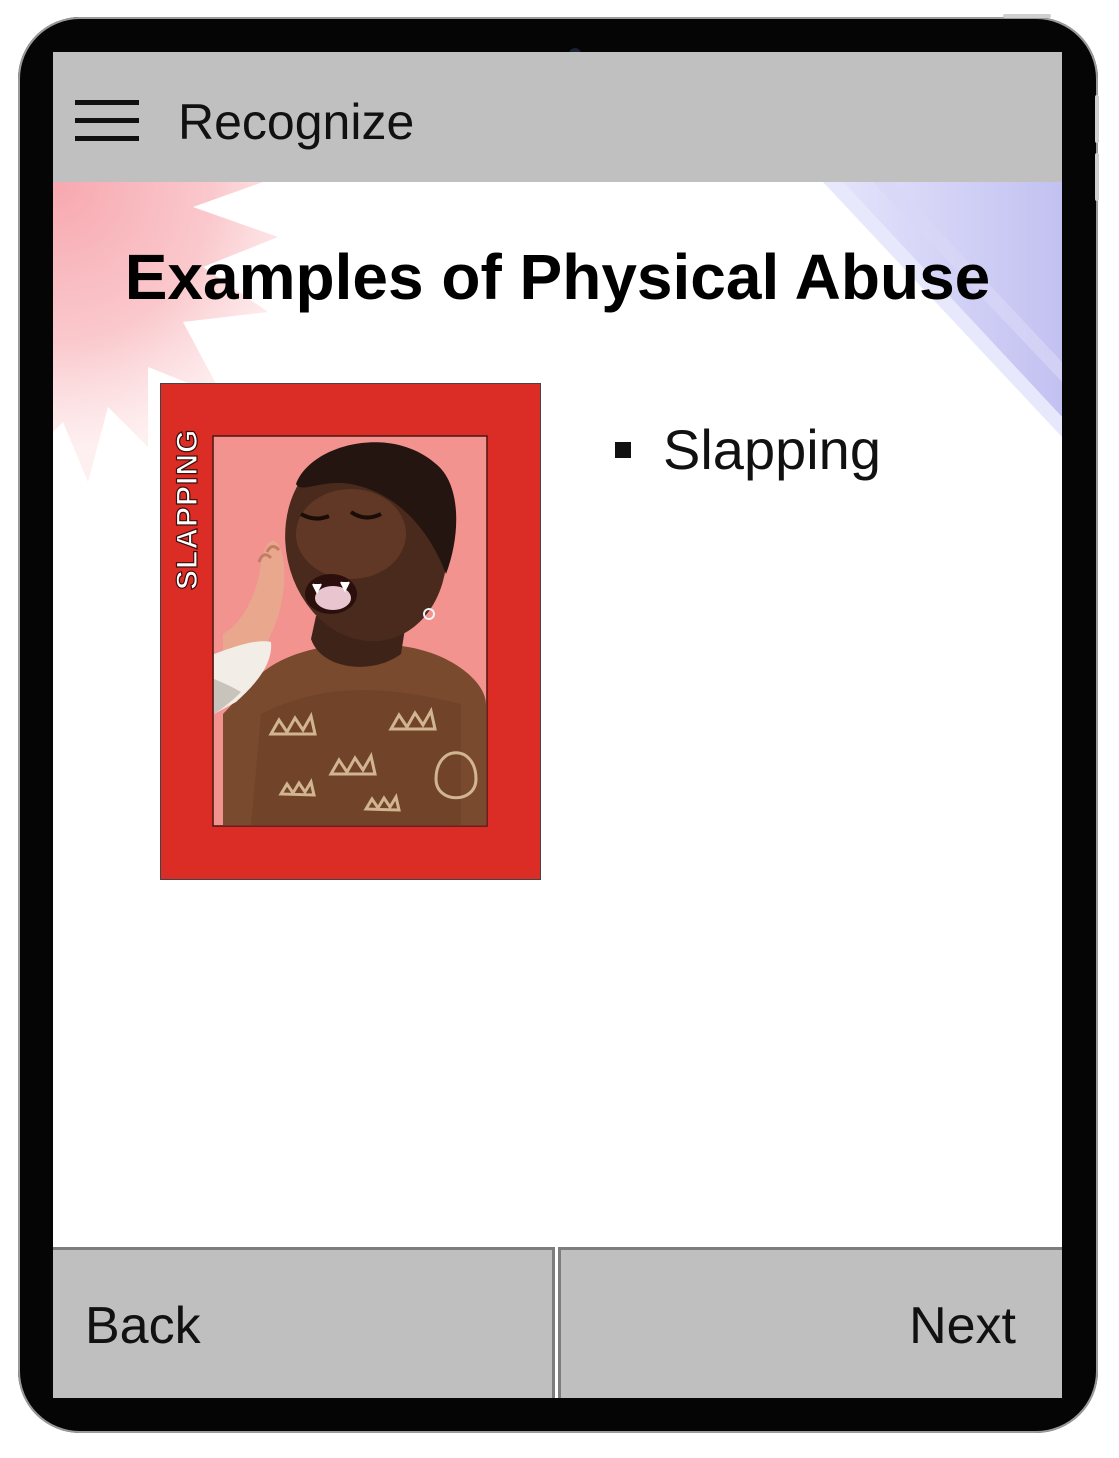 Image resolution: width=1119 pixels, height=1458 pixels. I want to click on photo-frame, so click(350, 631).